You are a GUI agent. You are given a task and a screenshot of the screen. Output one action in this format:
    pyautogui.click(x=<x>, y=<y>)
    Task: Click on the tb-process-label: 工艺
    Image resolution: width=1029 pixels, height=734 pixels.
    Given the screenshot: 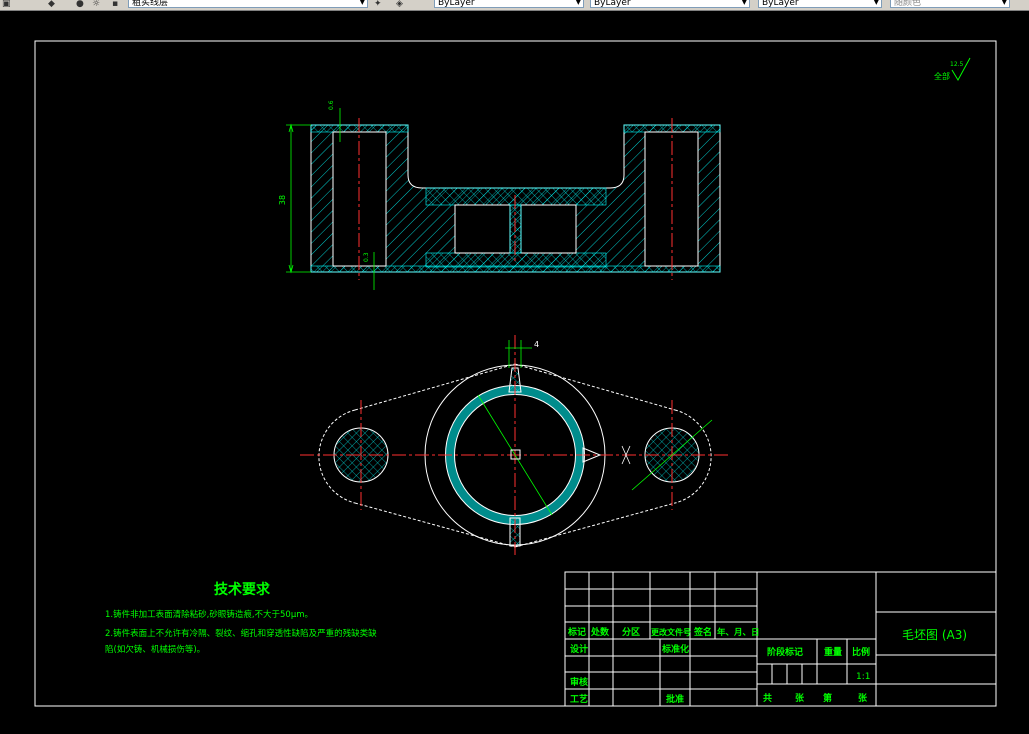 What is the action you would take?
    pyautogui.click(x=579, y=699)
    